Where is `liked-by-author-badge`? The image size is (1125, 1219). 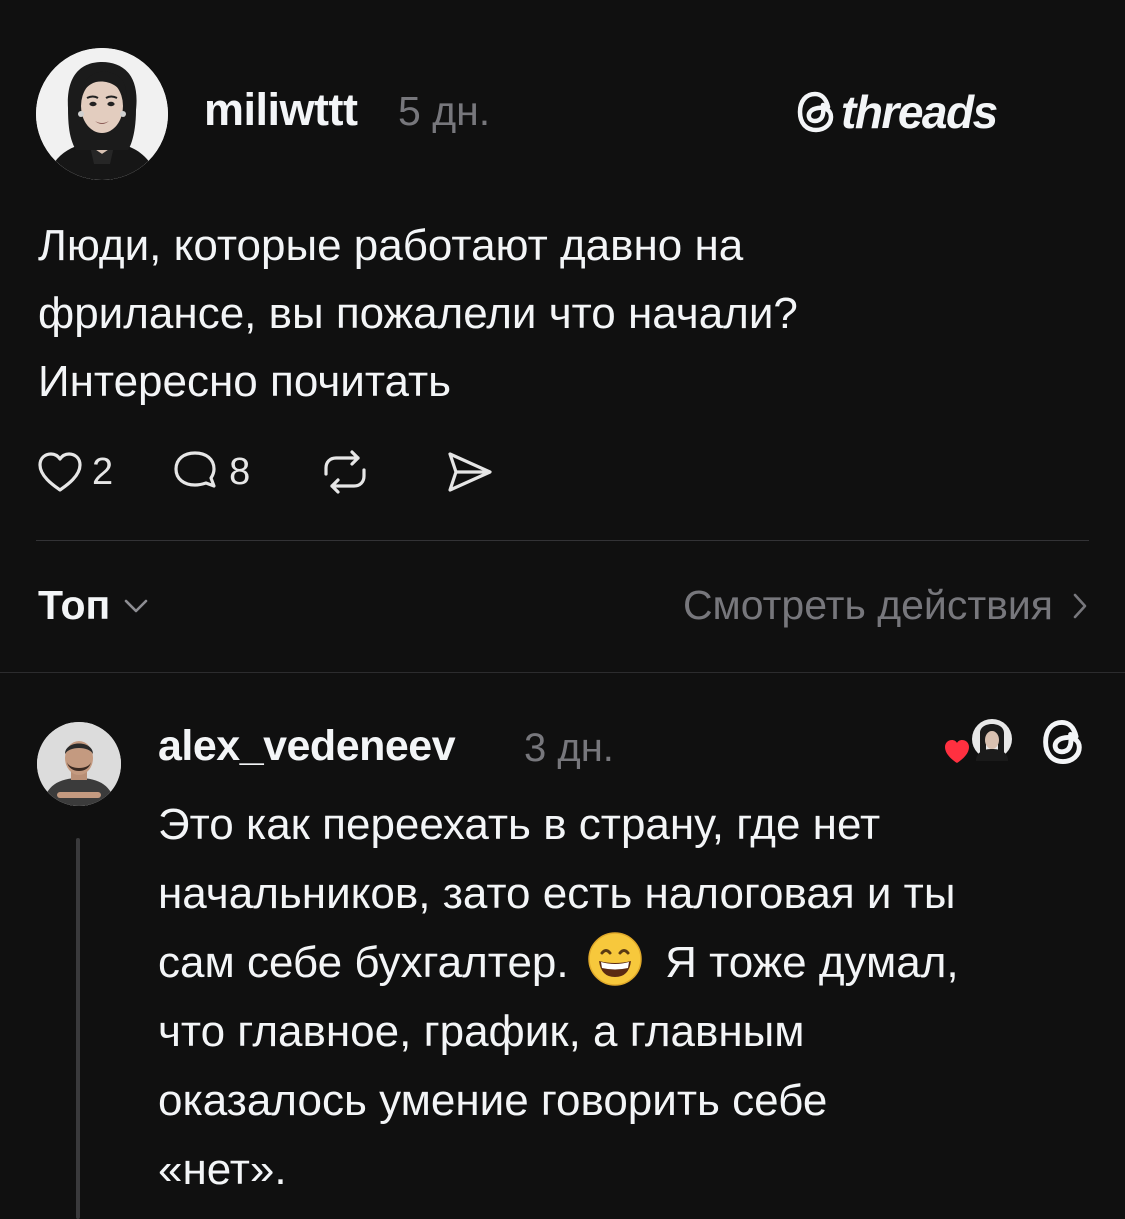
liked-by-author-badge is located at coordinates (978, 741).